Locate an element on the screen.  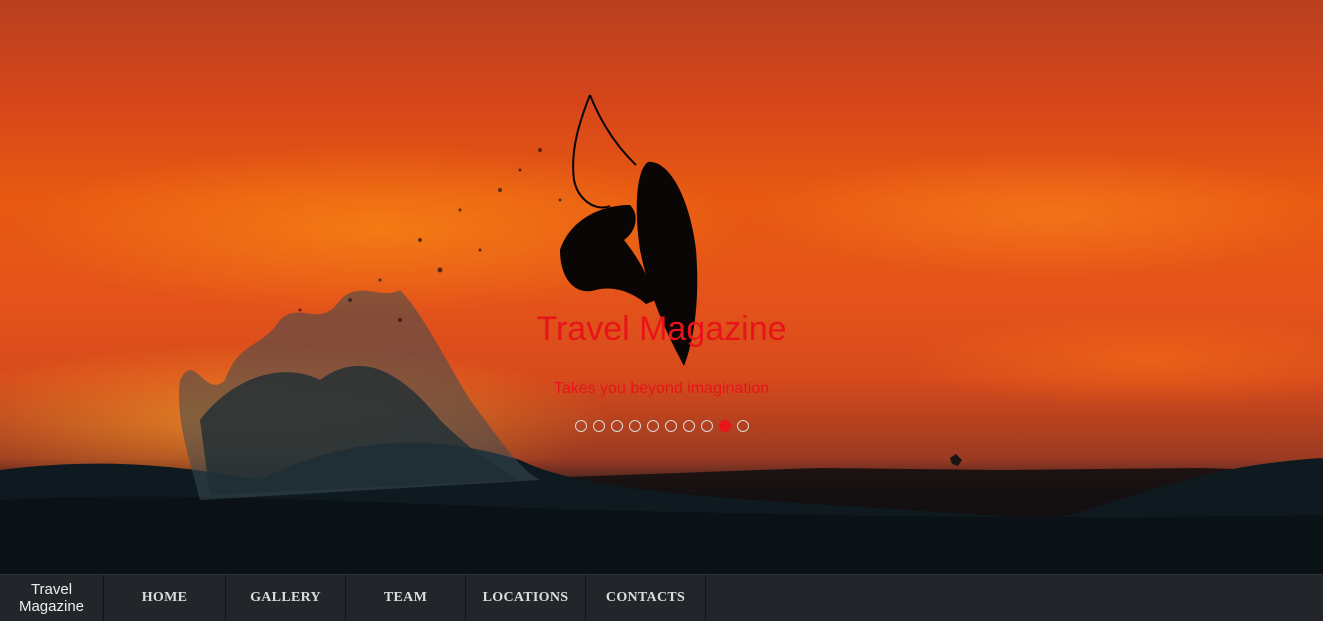
hero-title: Travel Magazine is located at coordinates (661, 329).